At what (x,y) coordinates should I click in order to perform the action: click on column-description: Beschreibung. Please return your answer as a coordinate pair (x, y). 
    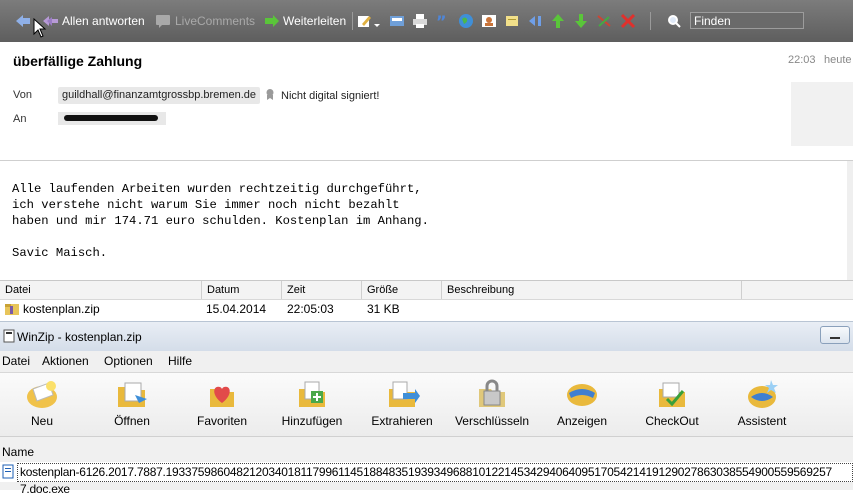
    Looking at the image, I should click on (591, 290).